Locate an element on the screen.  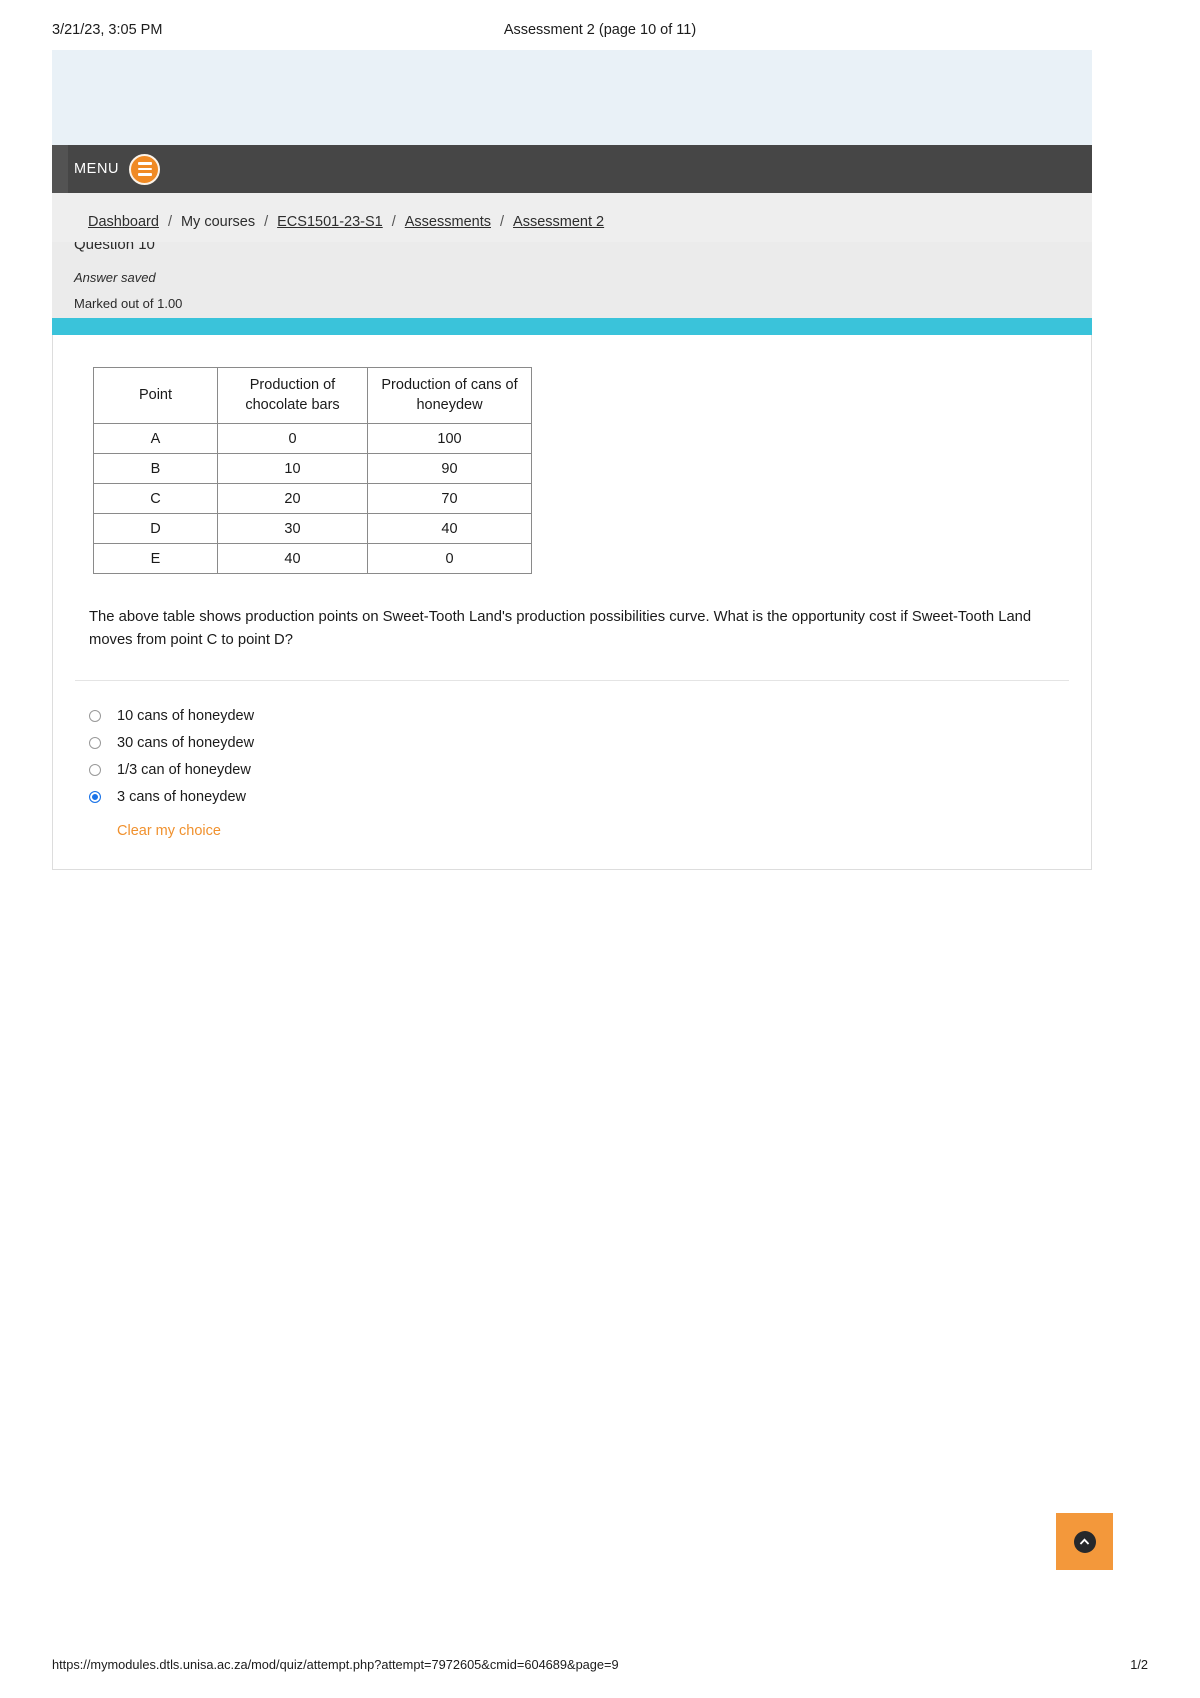
back-to-top-button is located at coordinates (1084, 1541).